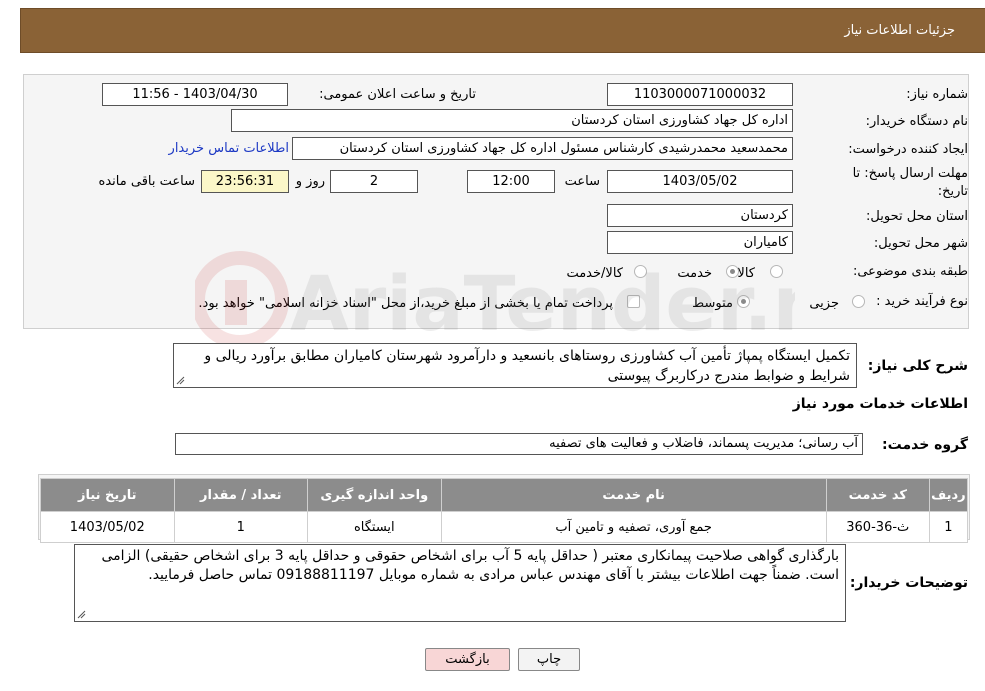 The height and width of the screenshot is (691, 985). What do you see at coordinates (743, 301) in the screenshot?
I see `process-medium-radio` at bounding box center [743, 301].